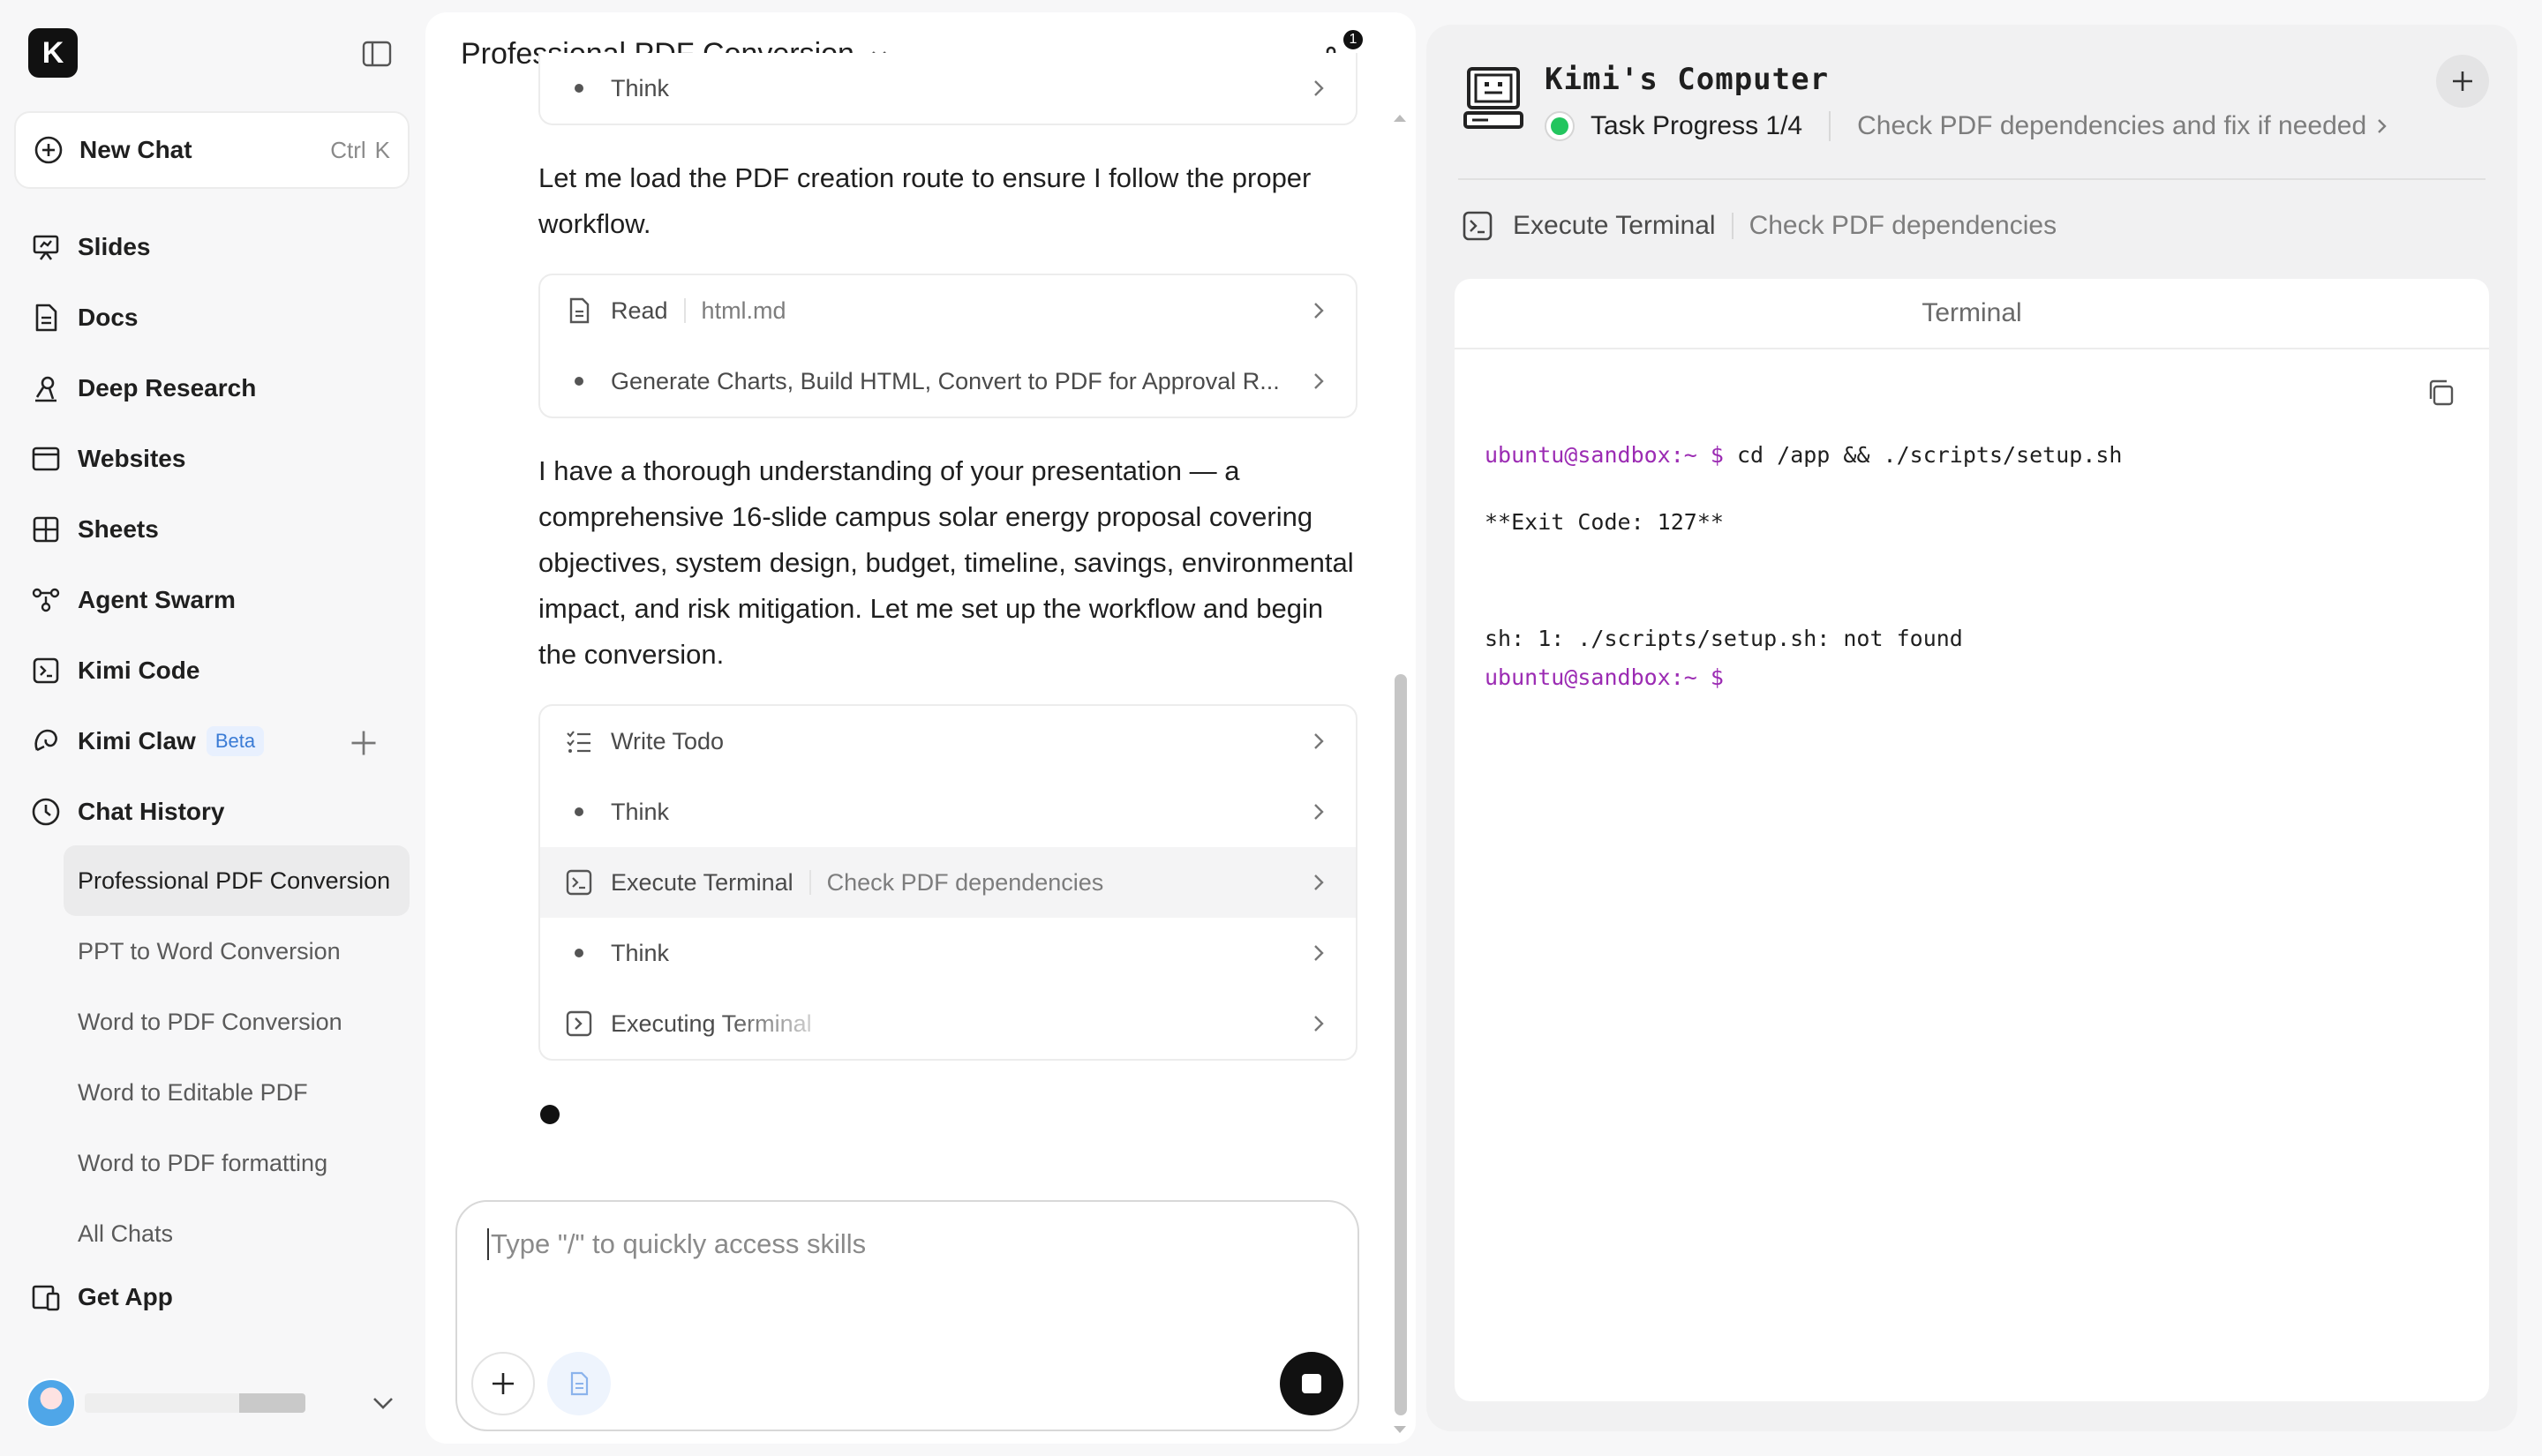  I want to click on sidebar-item-label: Slides, so click(115, 246).